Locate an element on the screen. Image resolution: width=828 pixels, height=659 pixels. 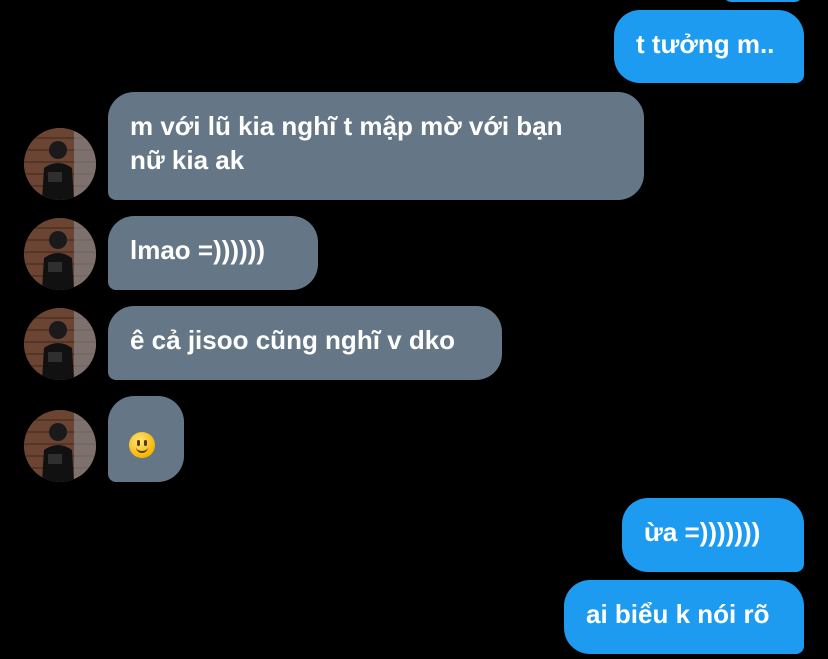
message-bubble-received: lmao =)))))) is located at coordinates (213, 253).